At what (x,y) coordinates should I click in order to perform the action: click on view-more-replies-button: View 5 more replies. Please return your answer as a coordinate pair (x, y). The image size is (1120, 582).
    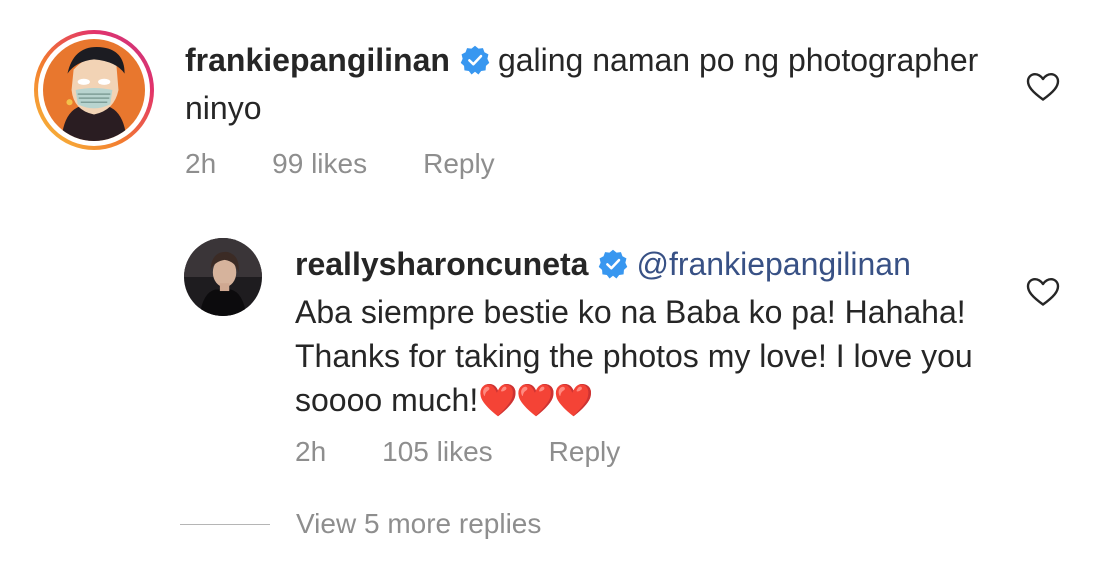
    Looking at the image, I should click on (360, 524).